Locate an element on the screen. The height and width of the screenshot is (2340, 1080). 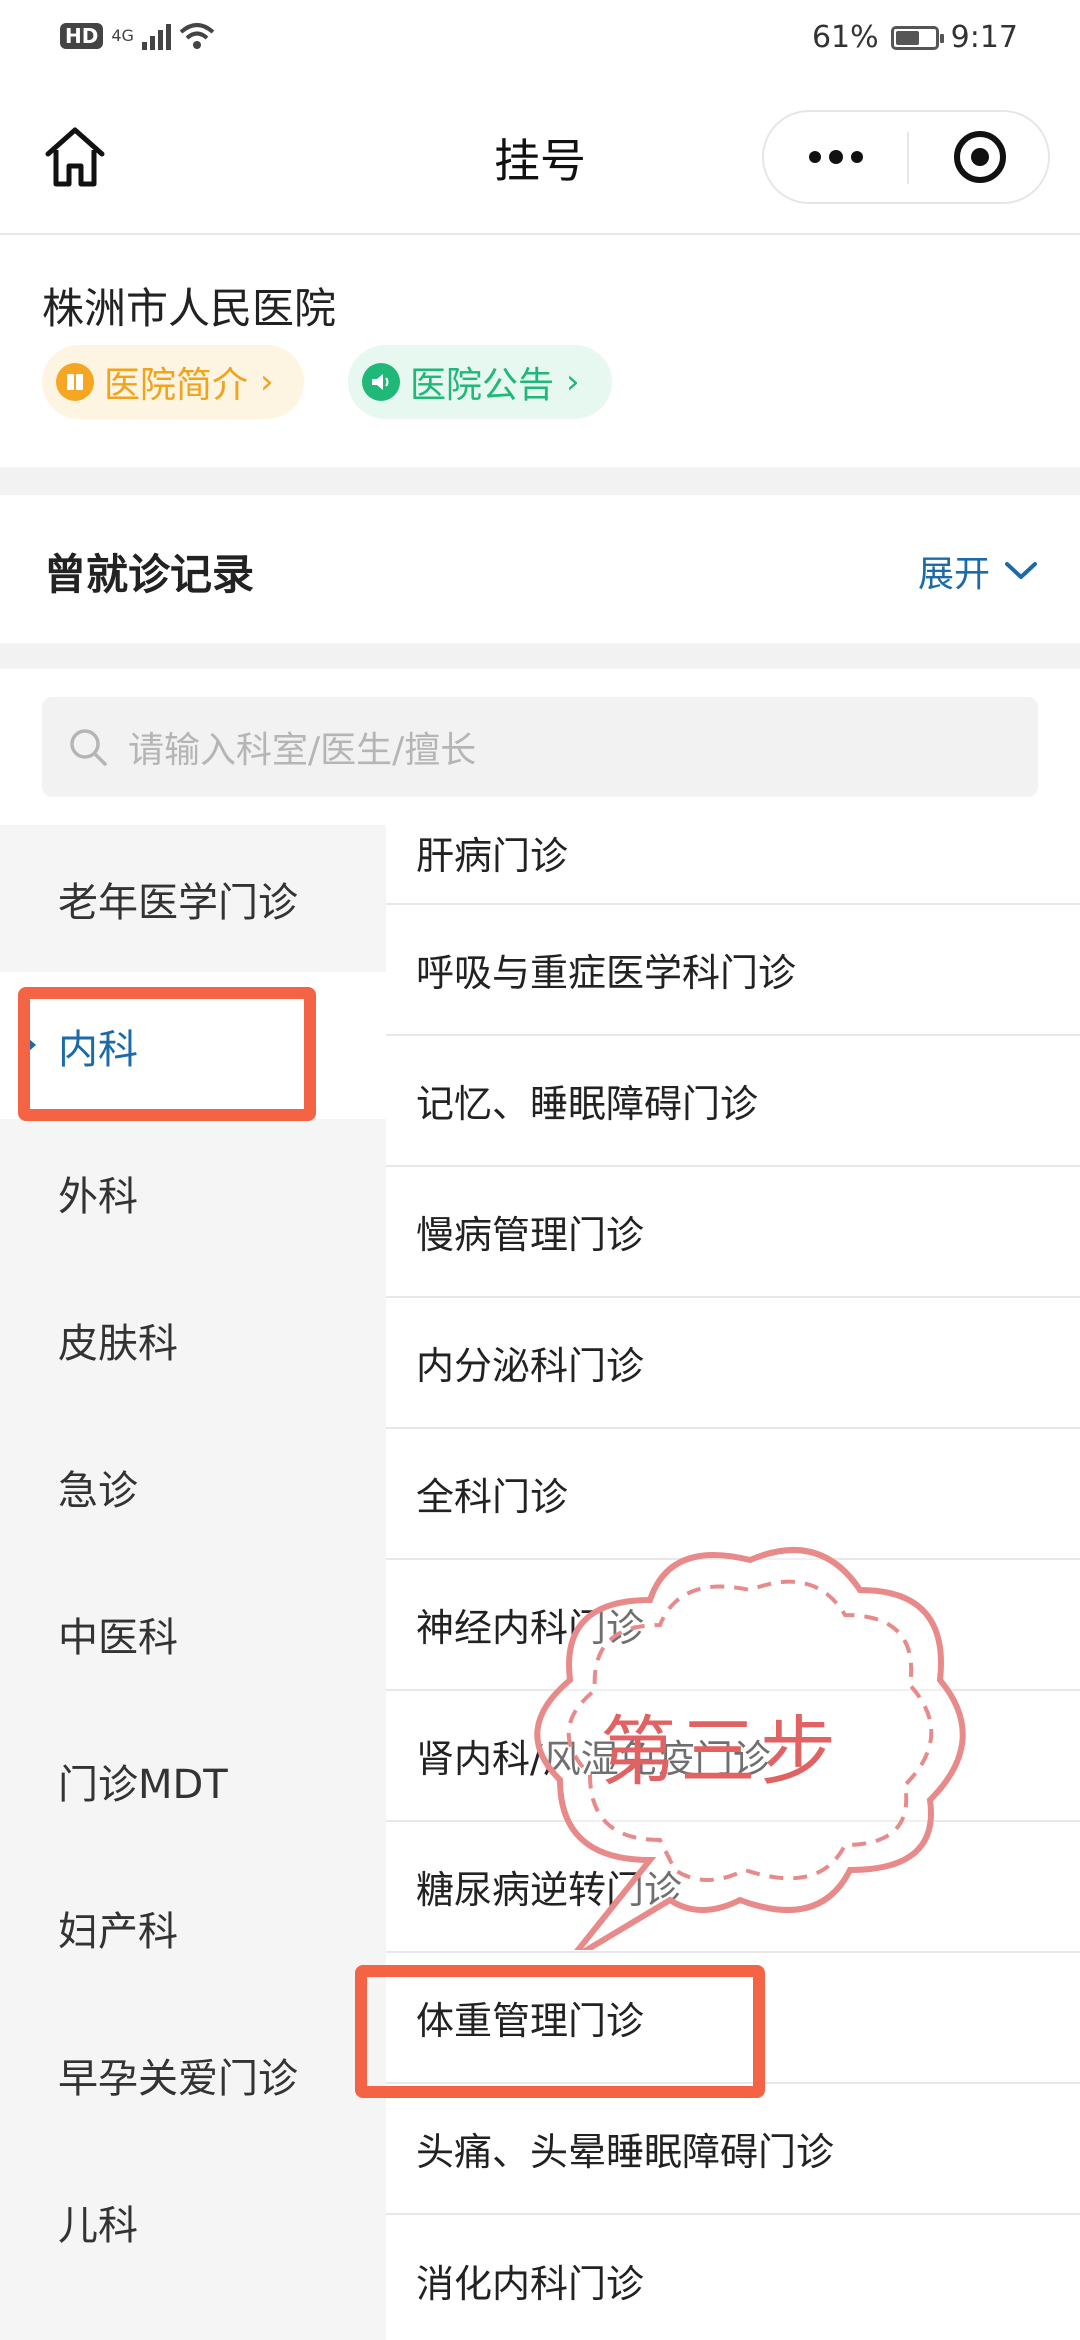
battery-icon is located at coordinates (917, 37).